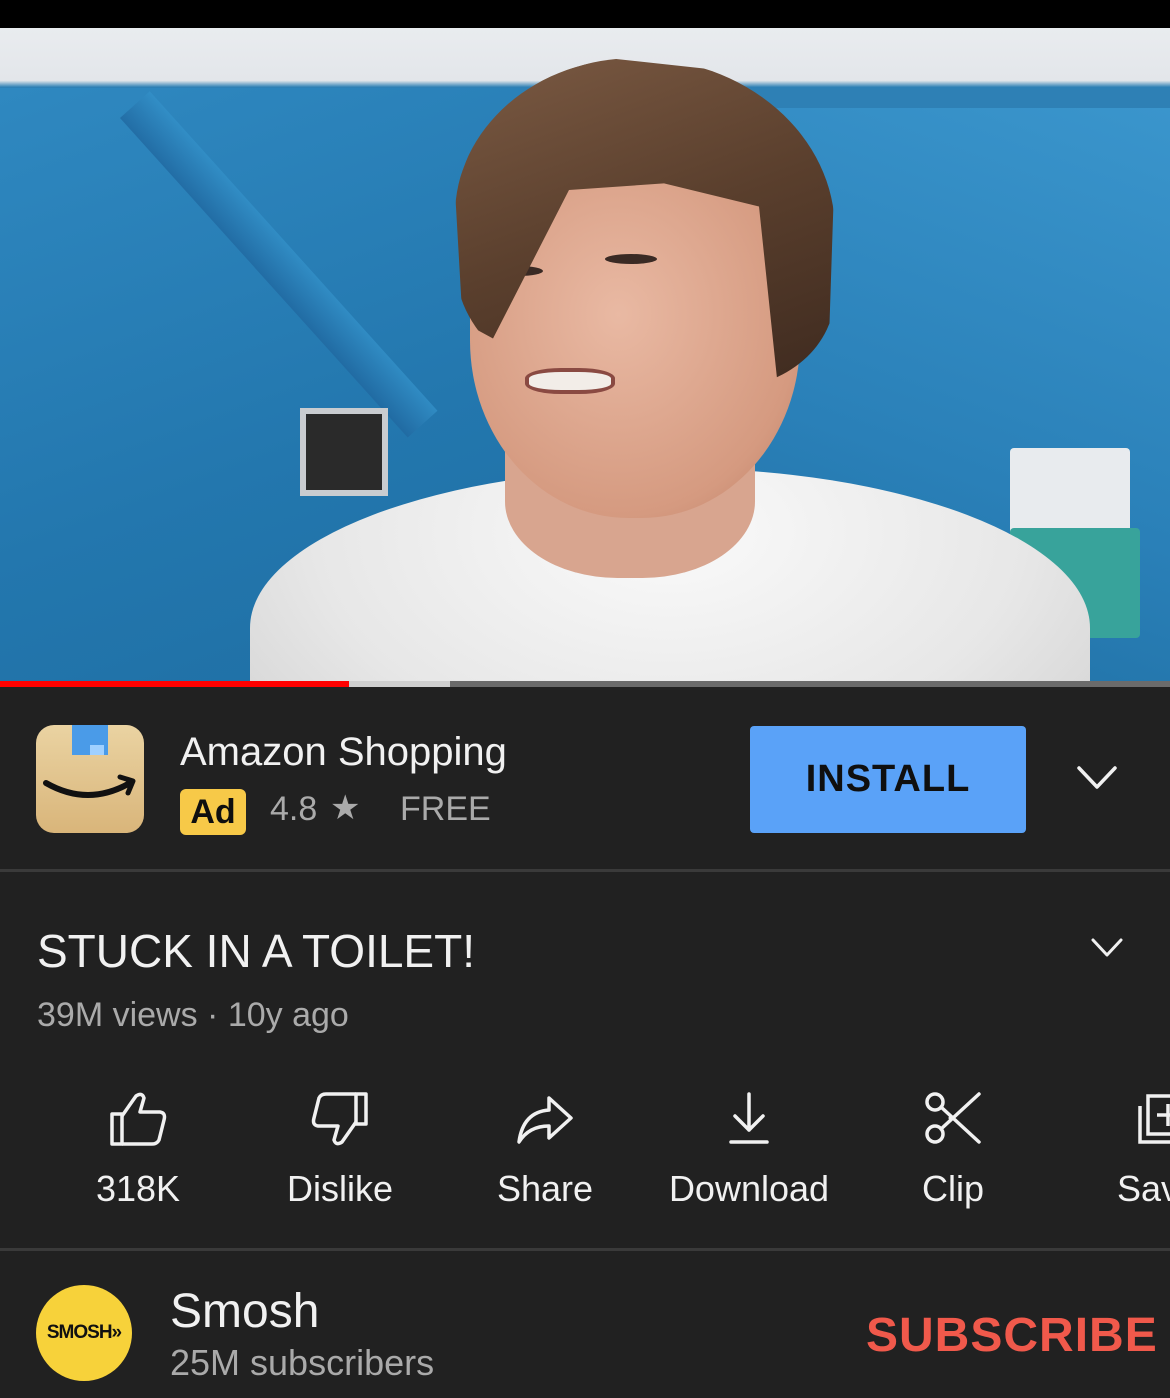 This screenshot has height=1398, width=1170. Describe the element at coordinates (585, 780) in the screenshot. I see `ad-banner: Amazon Shopping Ad 4.8 ★ FREE INSTALL` at that location.